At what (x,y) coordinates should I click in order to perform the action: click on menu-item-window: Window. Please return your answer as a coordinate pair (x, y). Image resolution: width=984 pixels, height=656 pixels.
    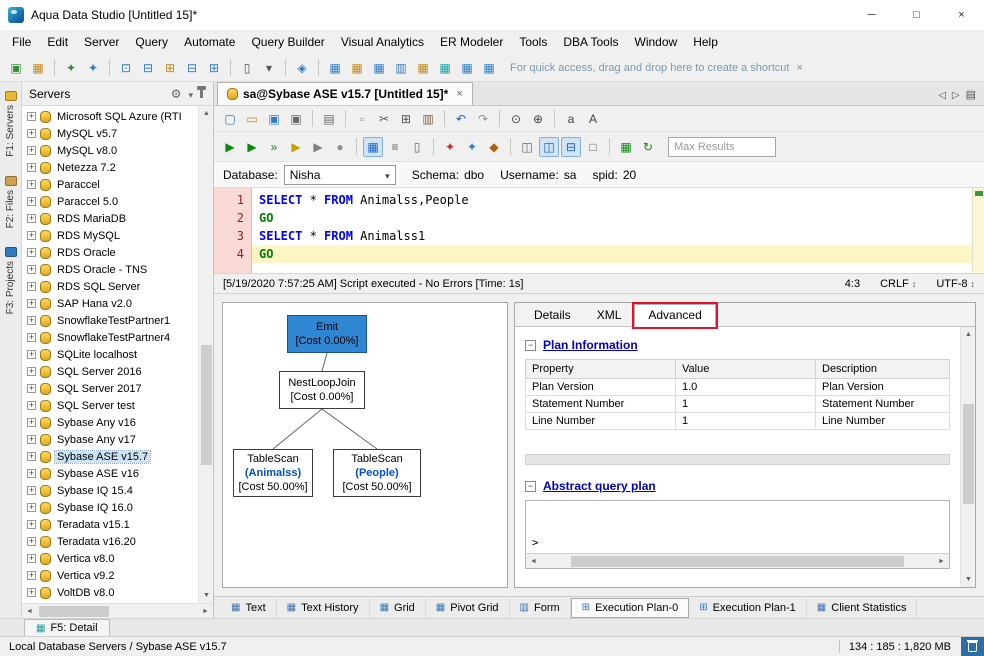
    Looking at the image, I should click on (656, 42).